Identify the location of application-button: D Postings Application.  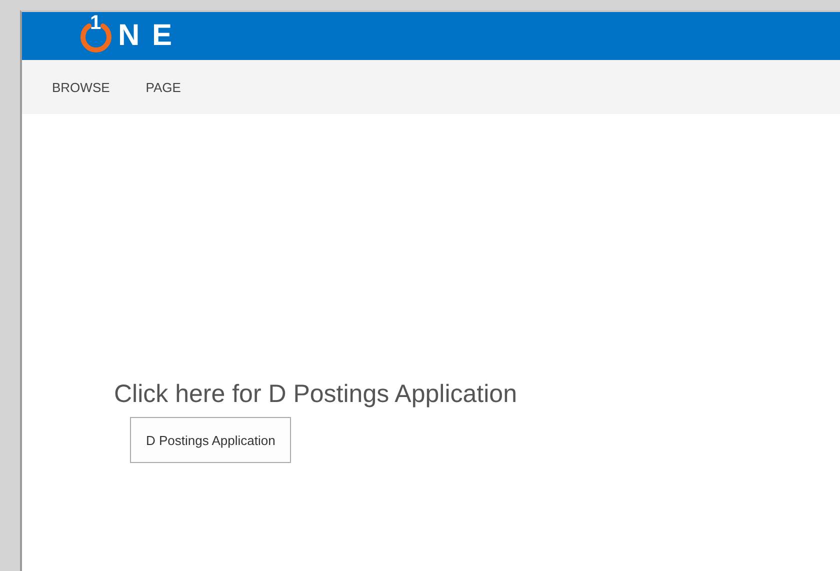
(211, 440).